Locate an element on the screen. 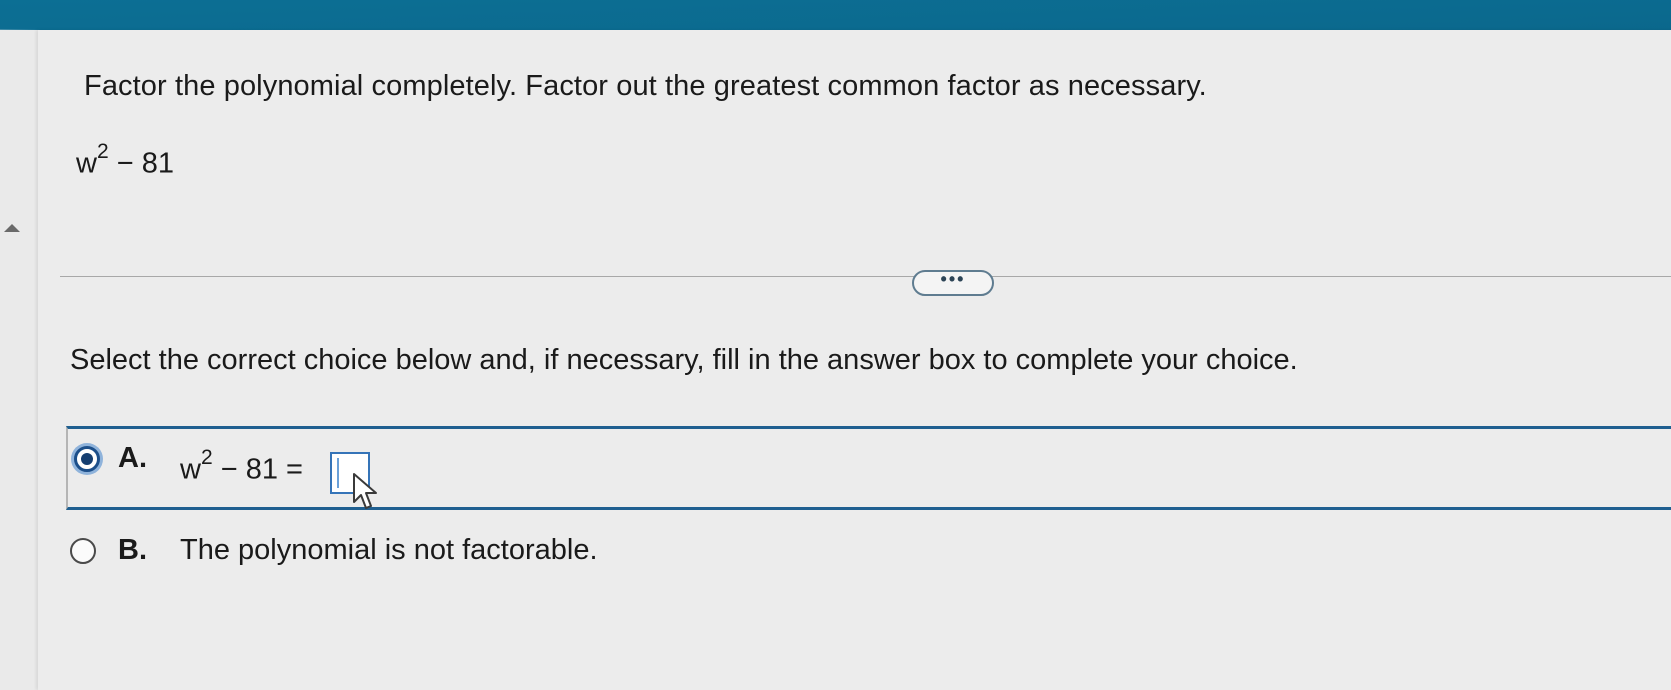 The width and height of the screenshot is (1671, 690). choice-a-letter: A. is located at coordinates (132, 458).